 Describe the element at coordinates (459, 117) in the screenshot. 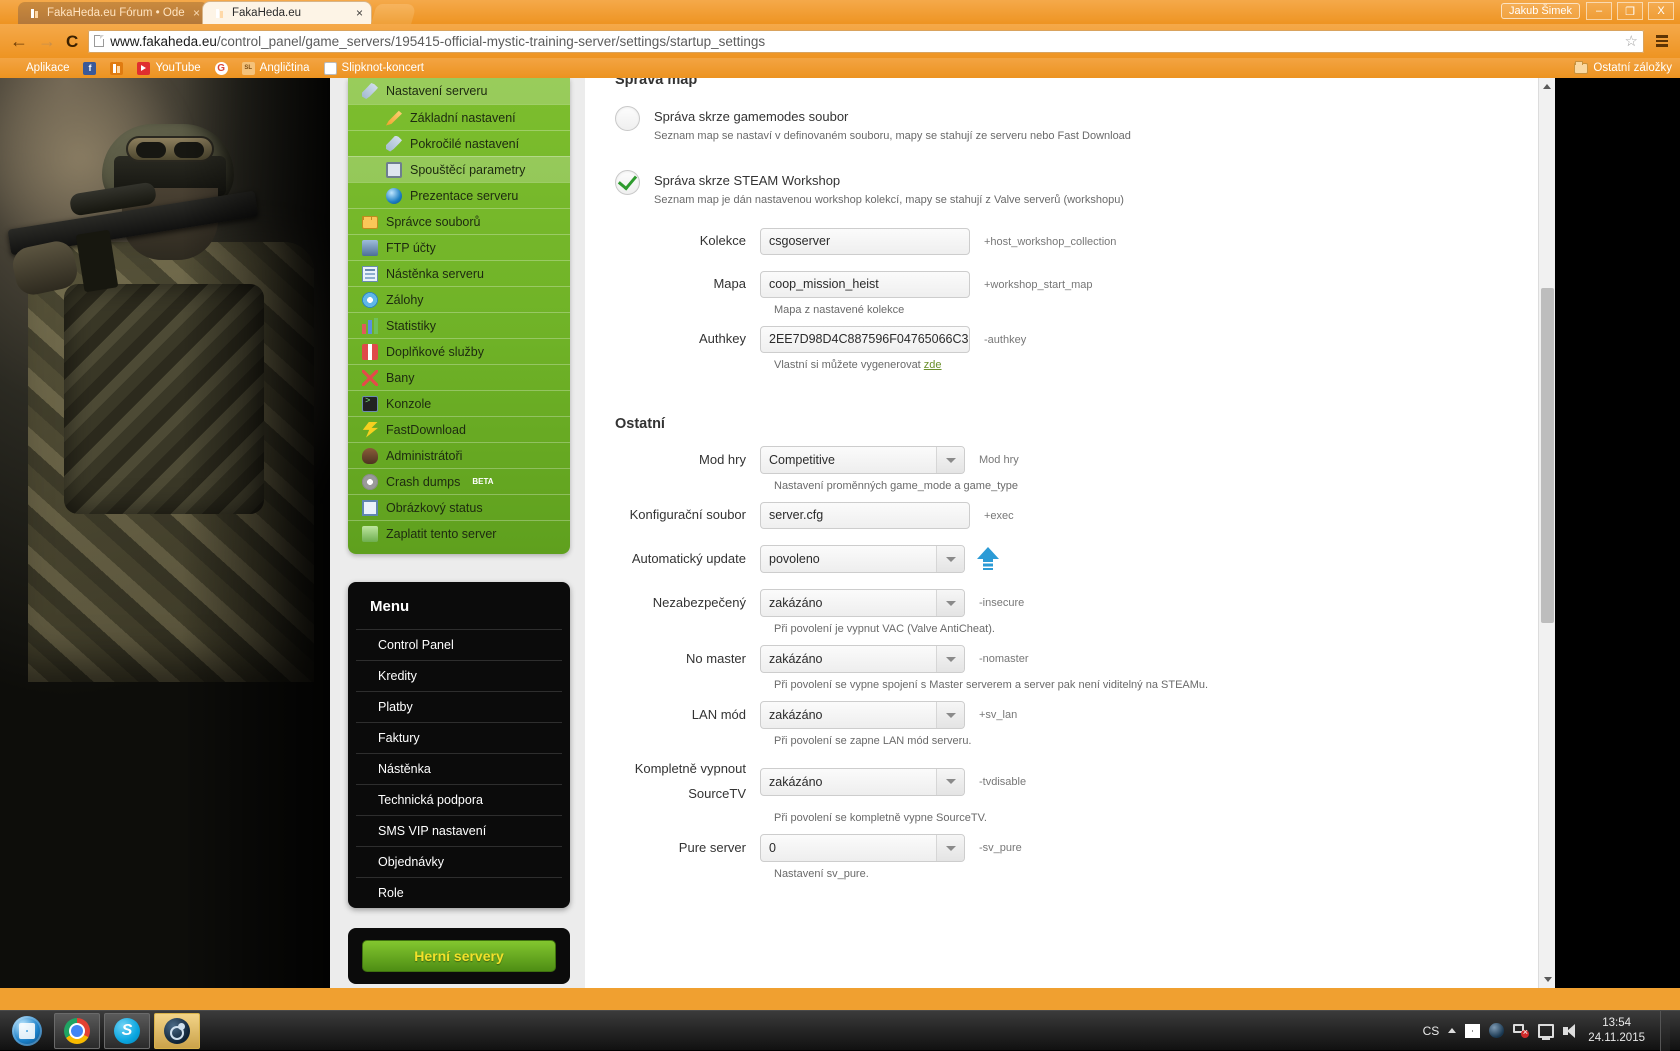

I see `sidebar-item-z-kladn-nastaven: Základní nastavení` at that location.